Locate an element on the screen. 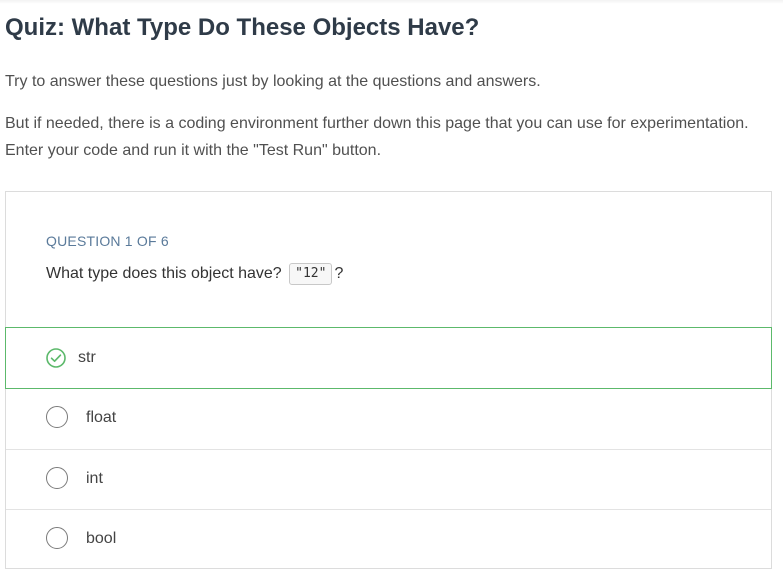 The height and width of the screenshot is (580, 783). question-text: What type does this object have? "12"? is located at coordinates (194, 274).